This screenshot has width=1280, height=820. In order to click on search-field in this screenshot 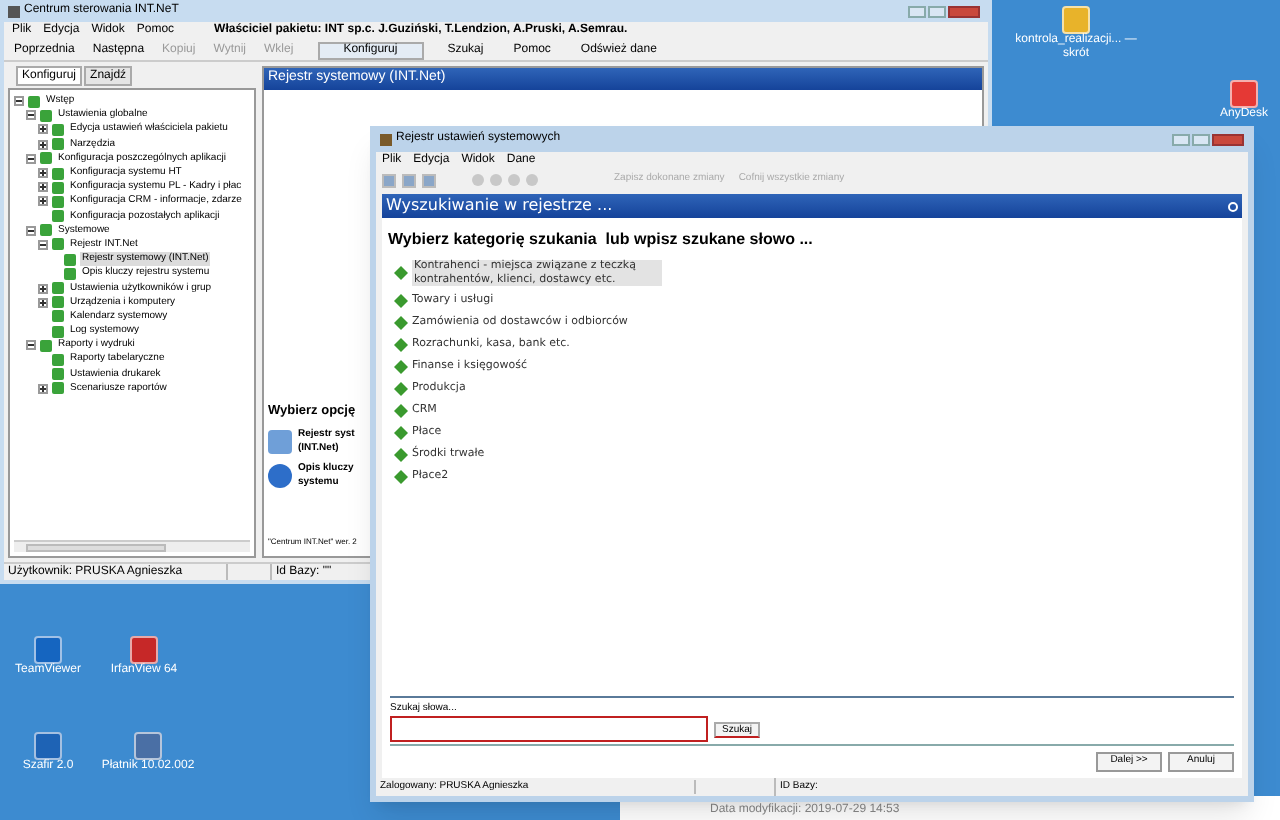, I will do `click(549, 729)`.